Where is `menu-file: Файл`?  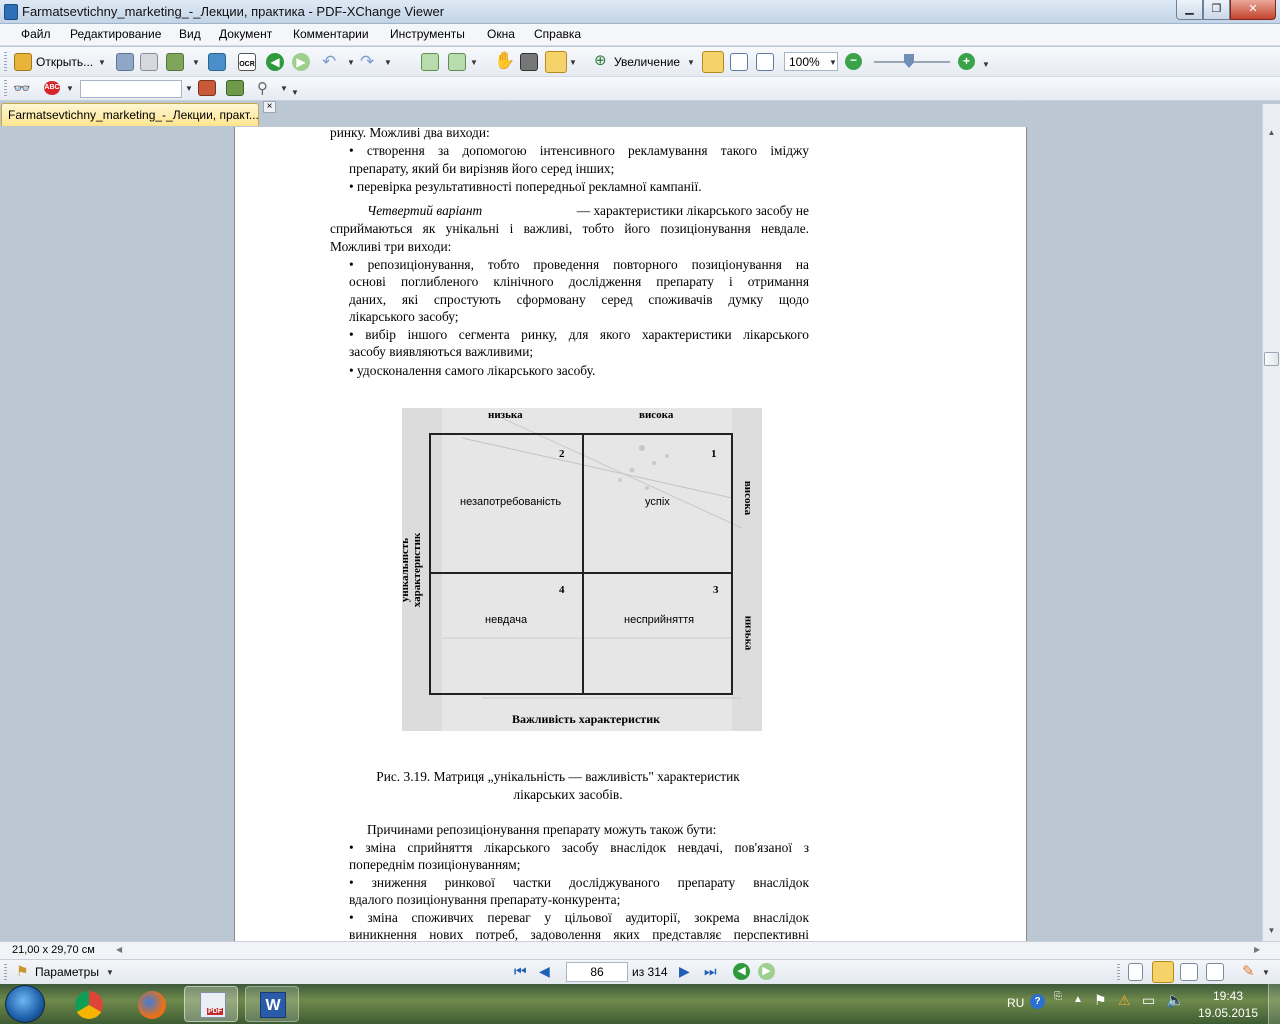 menu-file: Файл is located at coordinates (36, 34).